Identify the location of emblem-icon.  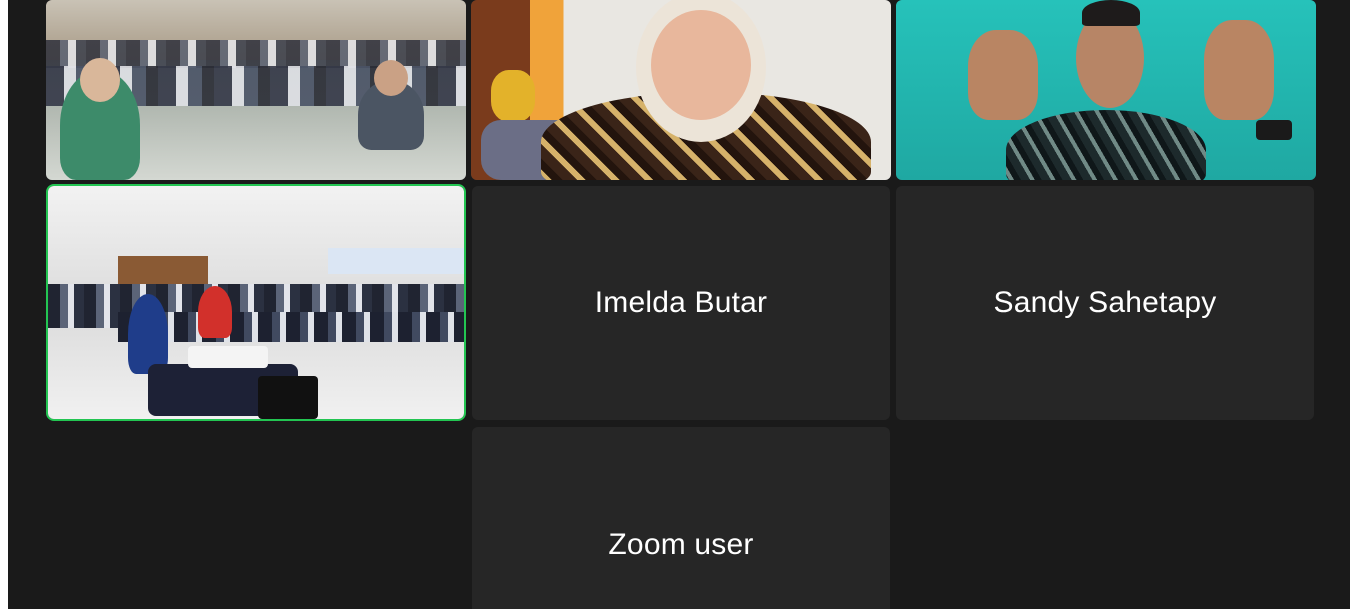
(513, 96).